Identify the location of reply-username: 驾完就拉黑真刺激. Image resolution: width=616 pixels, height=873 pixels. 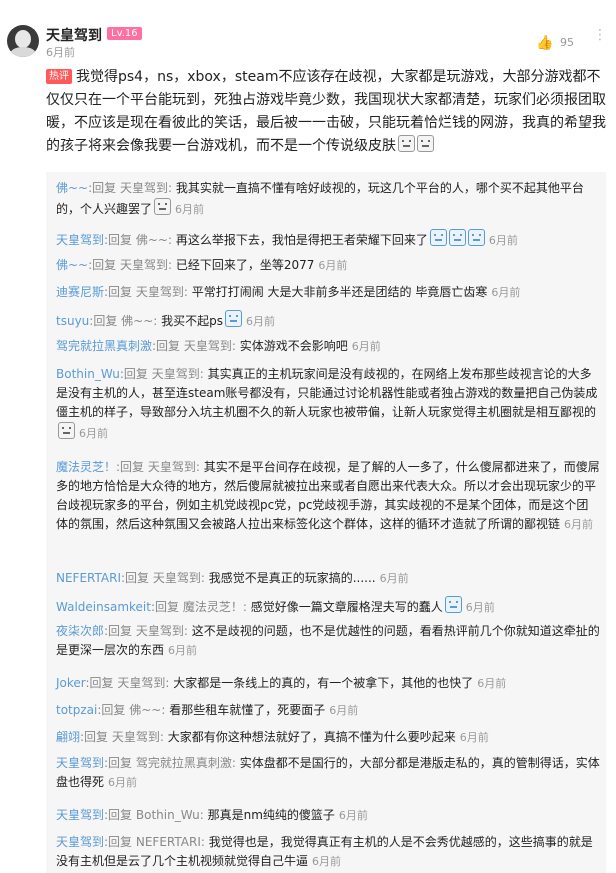
(104, 346).